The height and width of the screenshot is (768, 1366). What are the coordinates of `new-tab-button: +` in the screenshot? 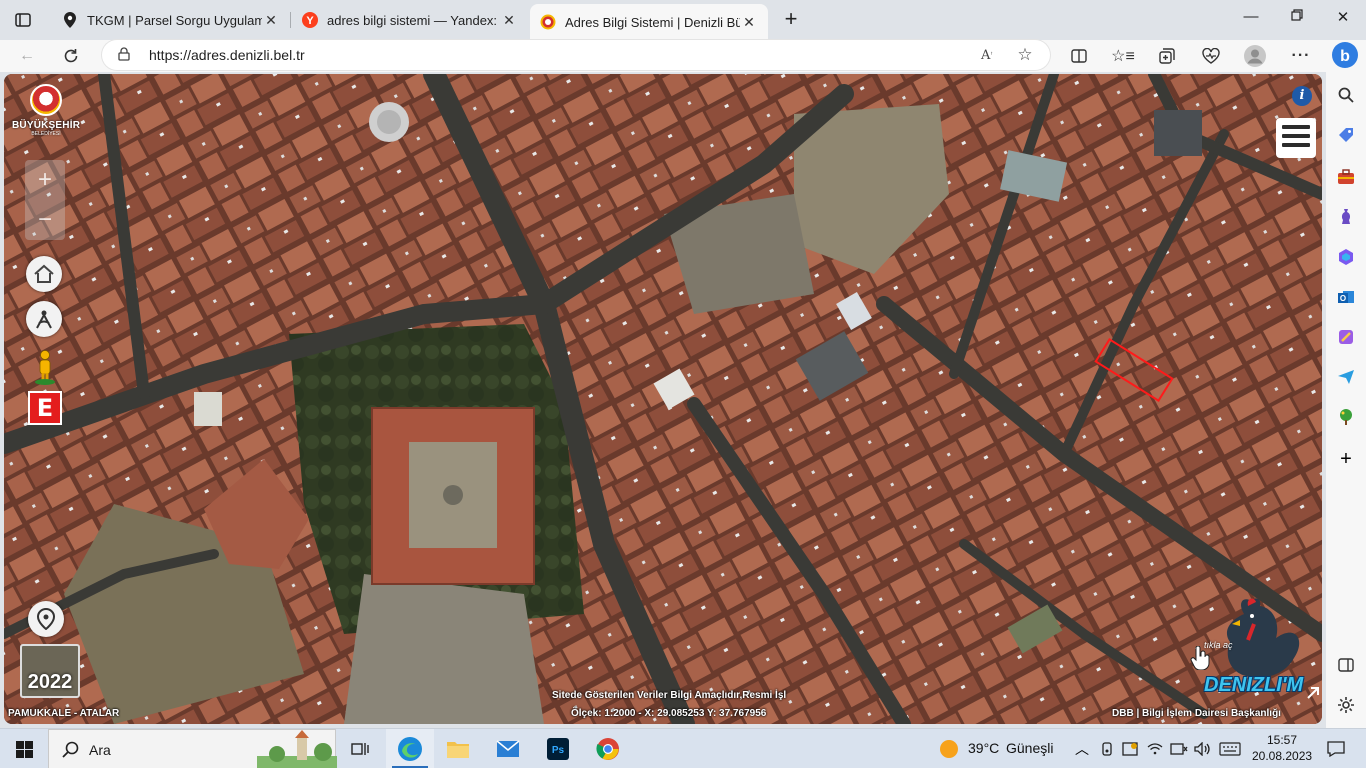 It's located at (791, 20).